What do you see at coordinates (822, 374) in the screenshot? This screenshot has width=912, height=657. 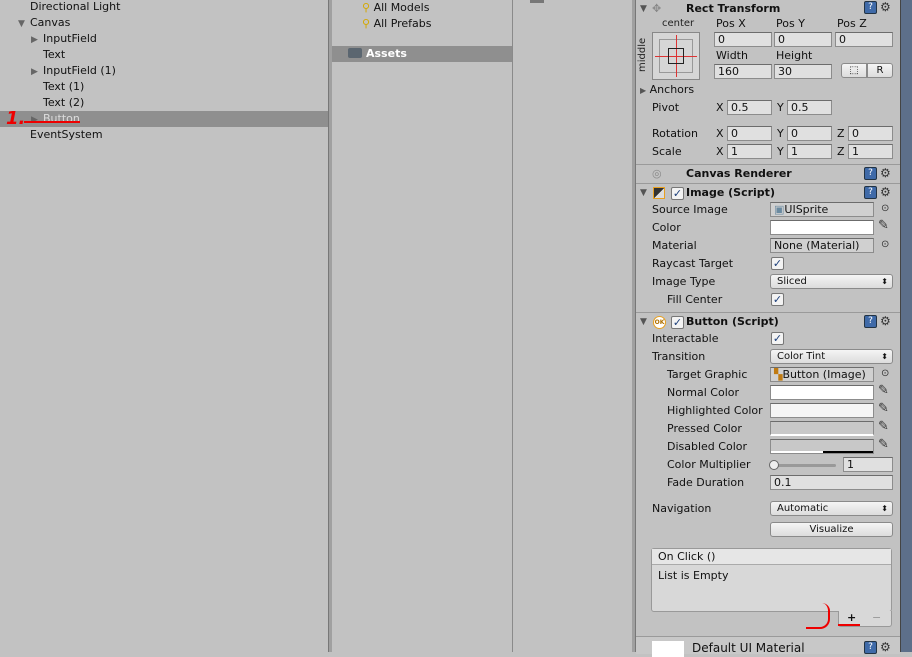 I see `target-graphic-field: ▚Button (Image)` at bounding box center [822, 374].